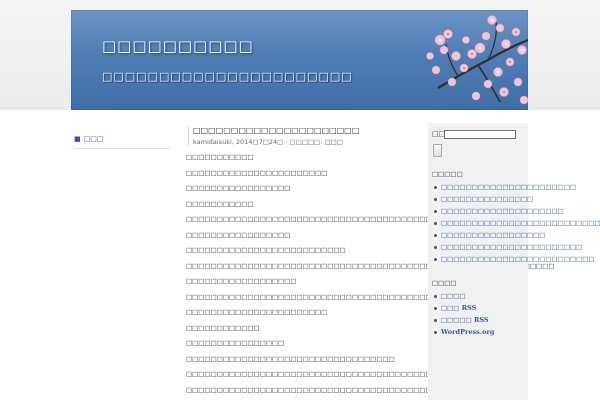 This screenshot has width=600, height=401. Describe the element at coordinates (467, 332) in the screenshot. I see `meta-wordpress-link: WordPress.org` at that location.